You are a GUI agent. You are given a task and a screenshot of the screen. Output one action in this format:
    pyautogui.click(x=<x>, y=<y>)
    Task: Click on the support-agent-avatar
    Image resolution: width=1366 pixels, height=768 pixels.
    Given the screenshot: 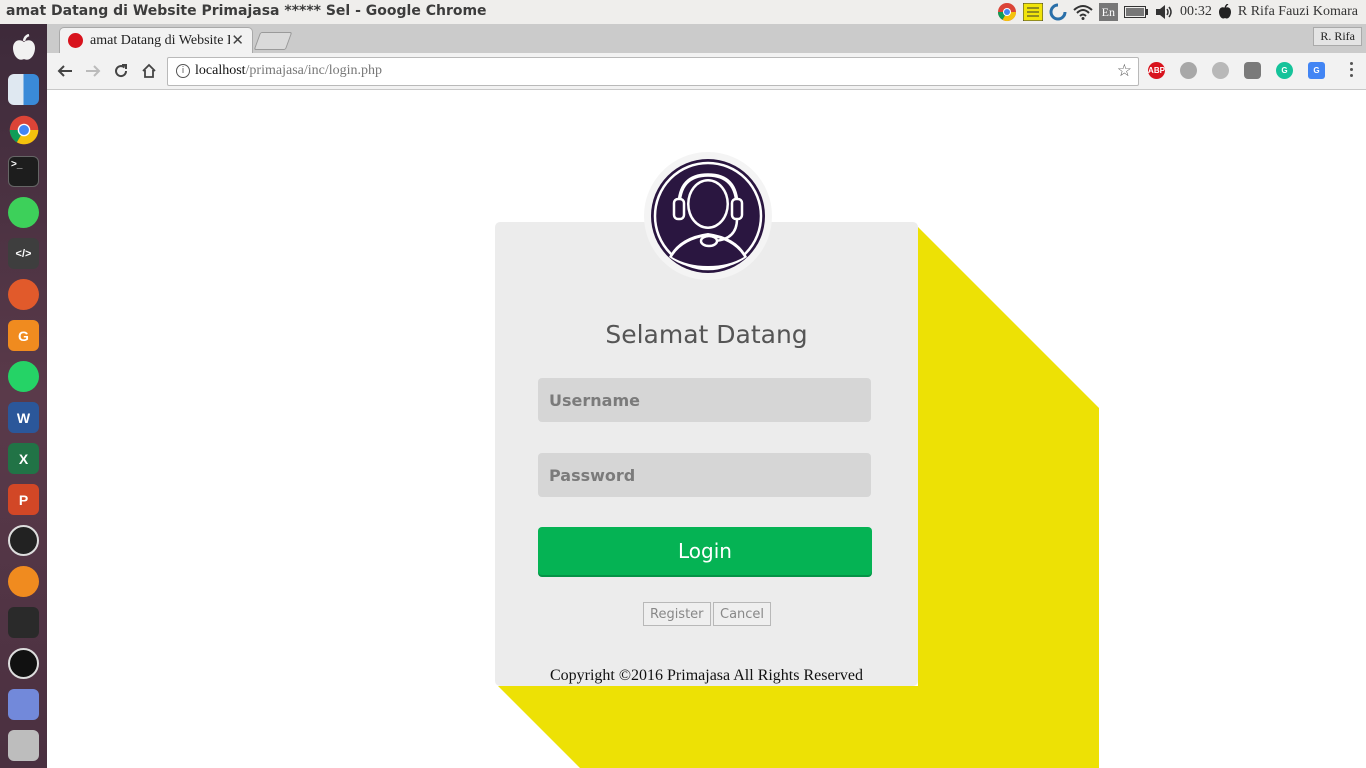 What is the action you would take?
    pyautogui.click(x=708, y=216)
    